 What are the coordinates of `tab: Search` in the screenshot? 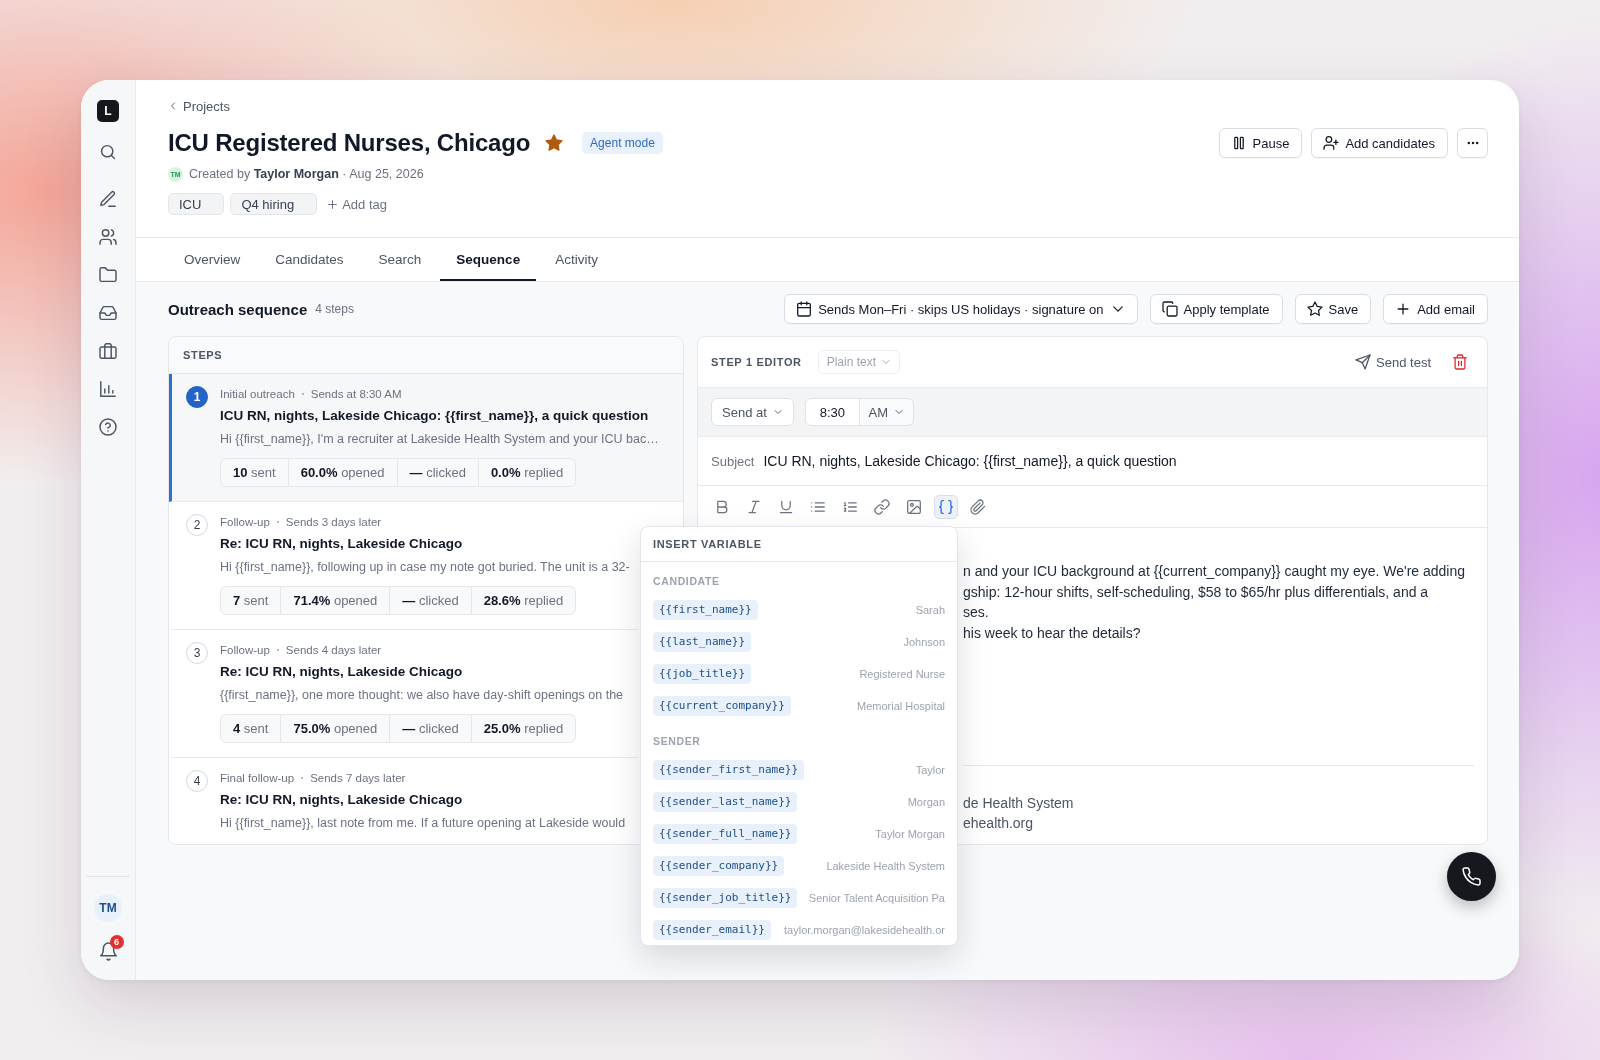 It's located at (400, 259).